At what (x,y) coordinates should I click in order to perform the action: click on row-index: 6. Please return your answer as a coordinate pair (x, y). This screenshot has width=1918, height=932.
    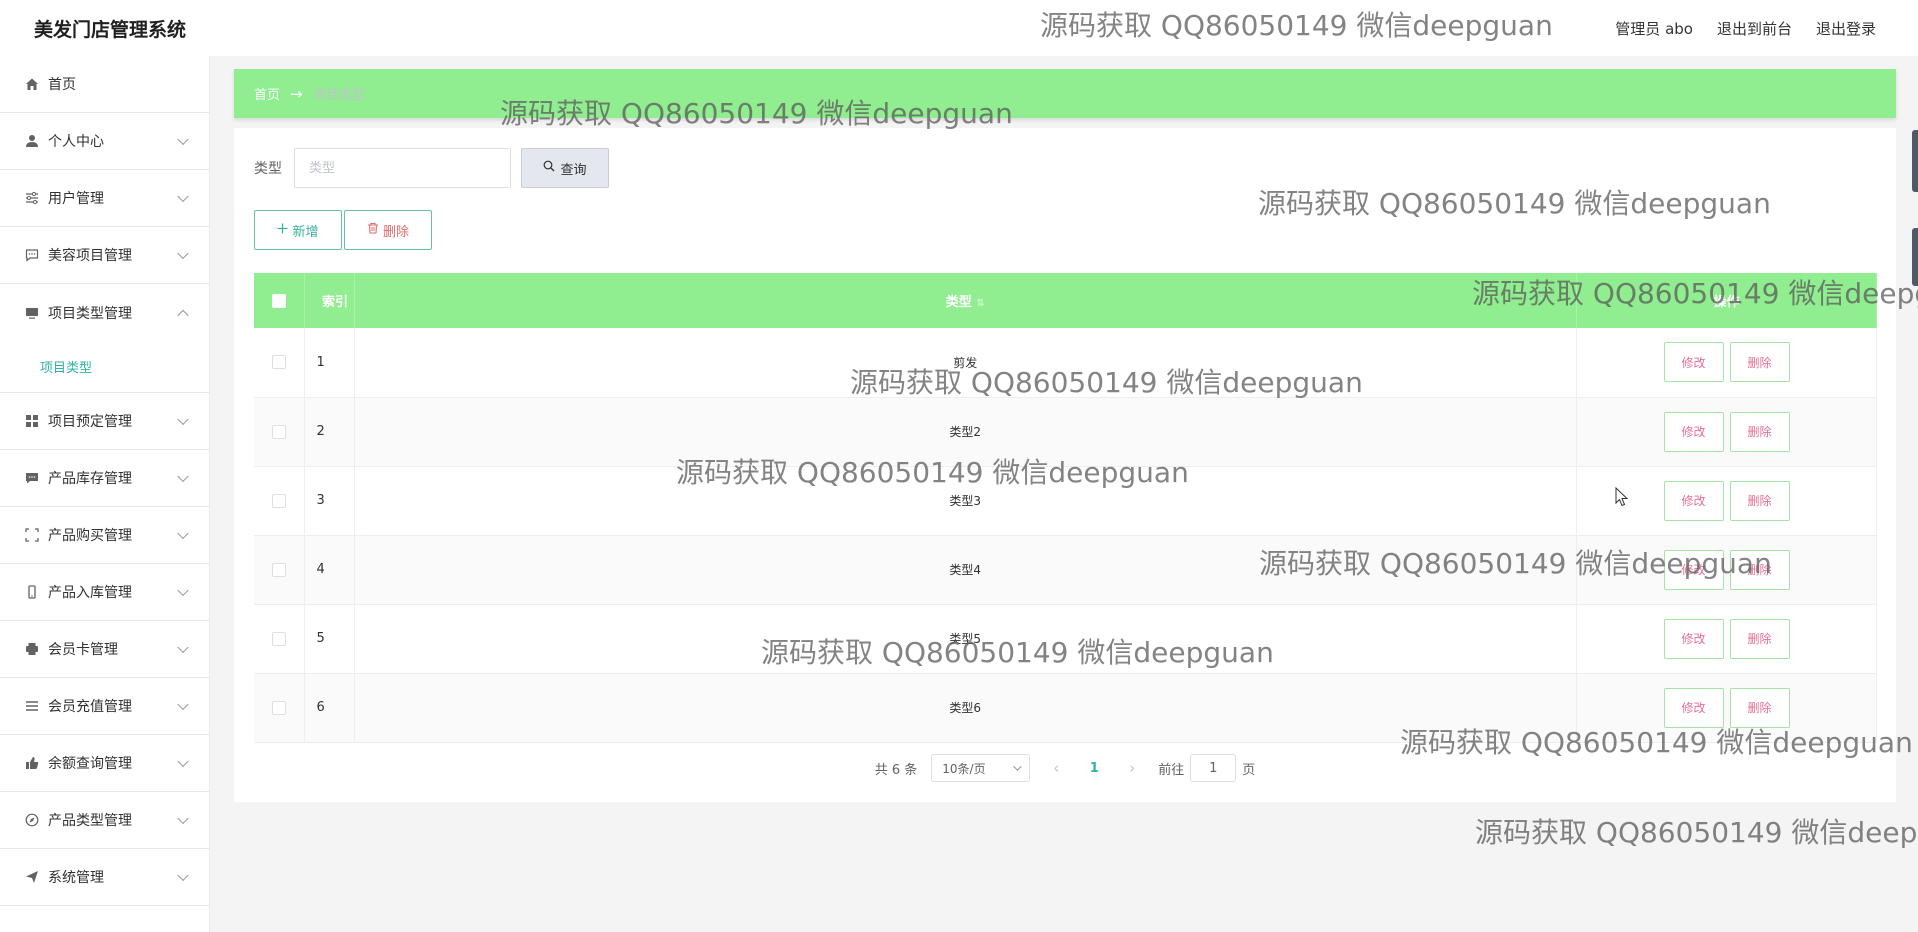
    Looking at the image, I should click on (329, 708).